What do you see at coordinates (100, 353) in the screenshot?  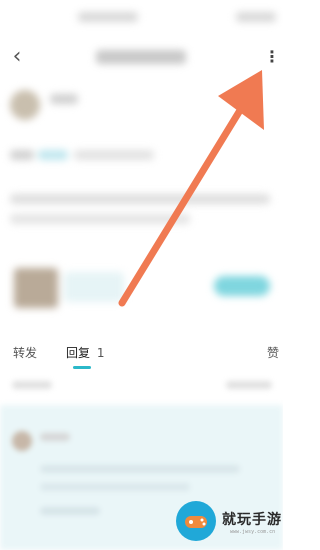 I see `tab-reply-count: 1` at bounding box center [100, 353].